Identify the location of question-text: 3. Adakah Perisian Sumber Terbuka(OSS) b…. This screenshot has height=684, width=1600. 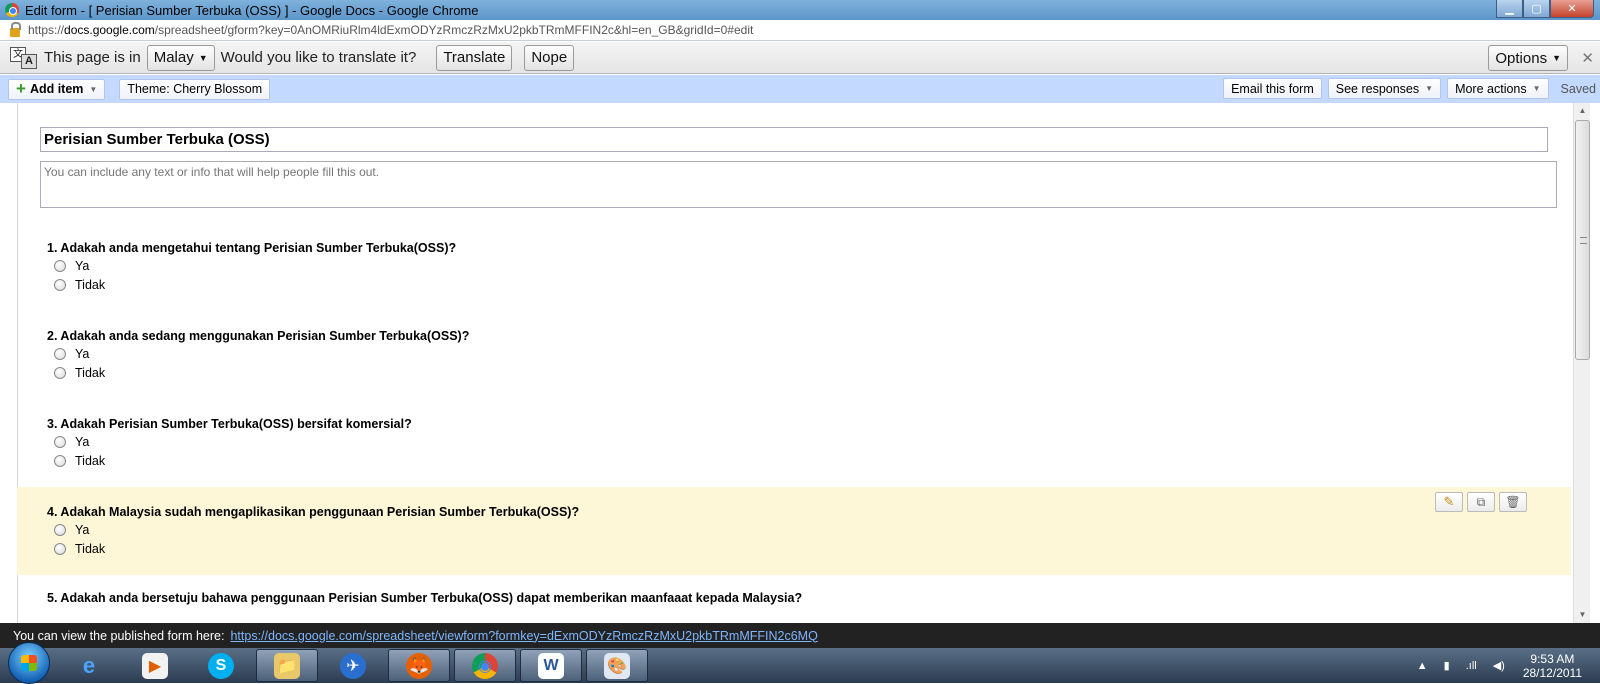
(229, 424).